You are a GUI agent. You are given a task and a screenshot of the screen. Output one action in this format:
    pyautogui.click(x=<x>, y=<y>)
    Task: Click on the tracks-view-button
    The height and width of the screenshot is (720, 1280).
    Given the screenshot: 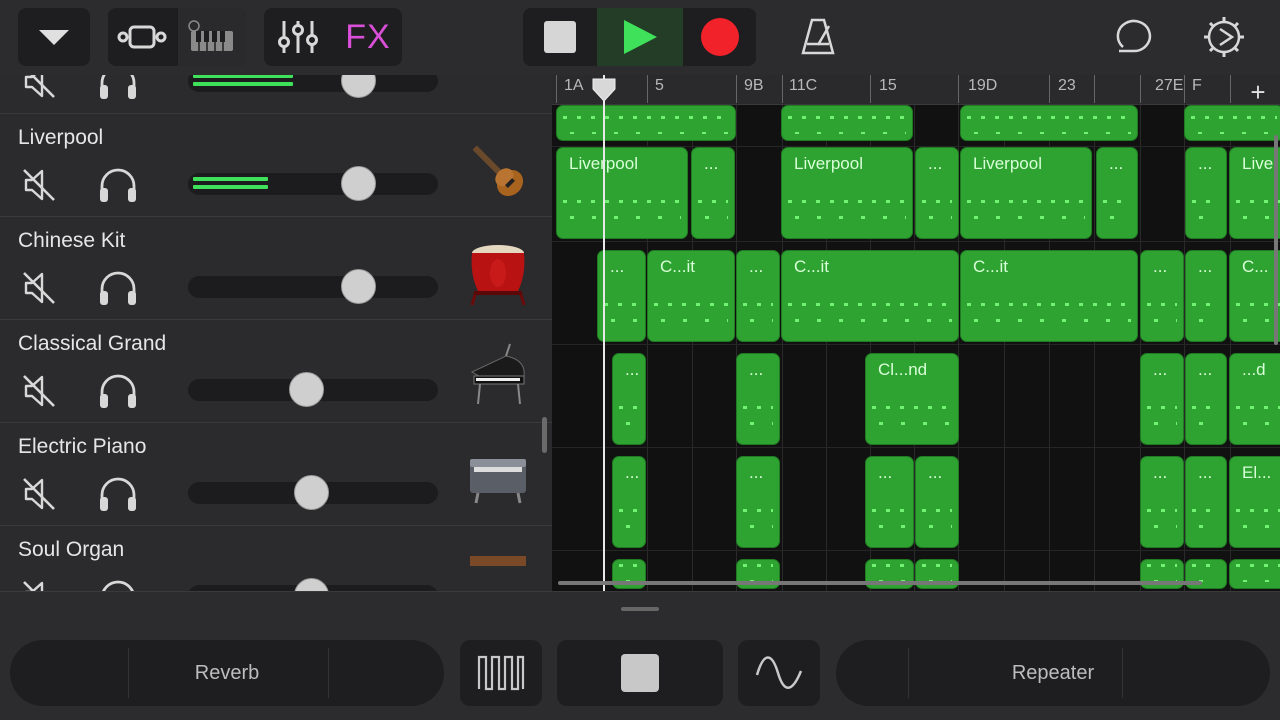 What is the action you would take?
    pyautogui.click(x=142, y=37)
    